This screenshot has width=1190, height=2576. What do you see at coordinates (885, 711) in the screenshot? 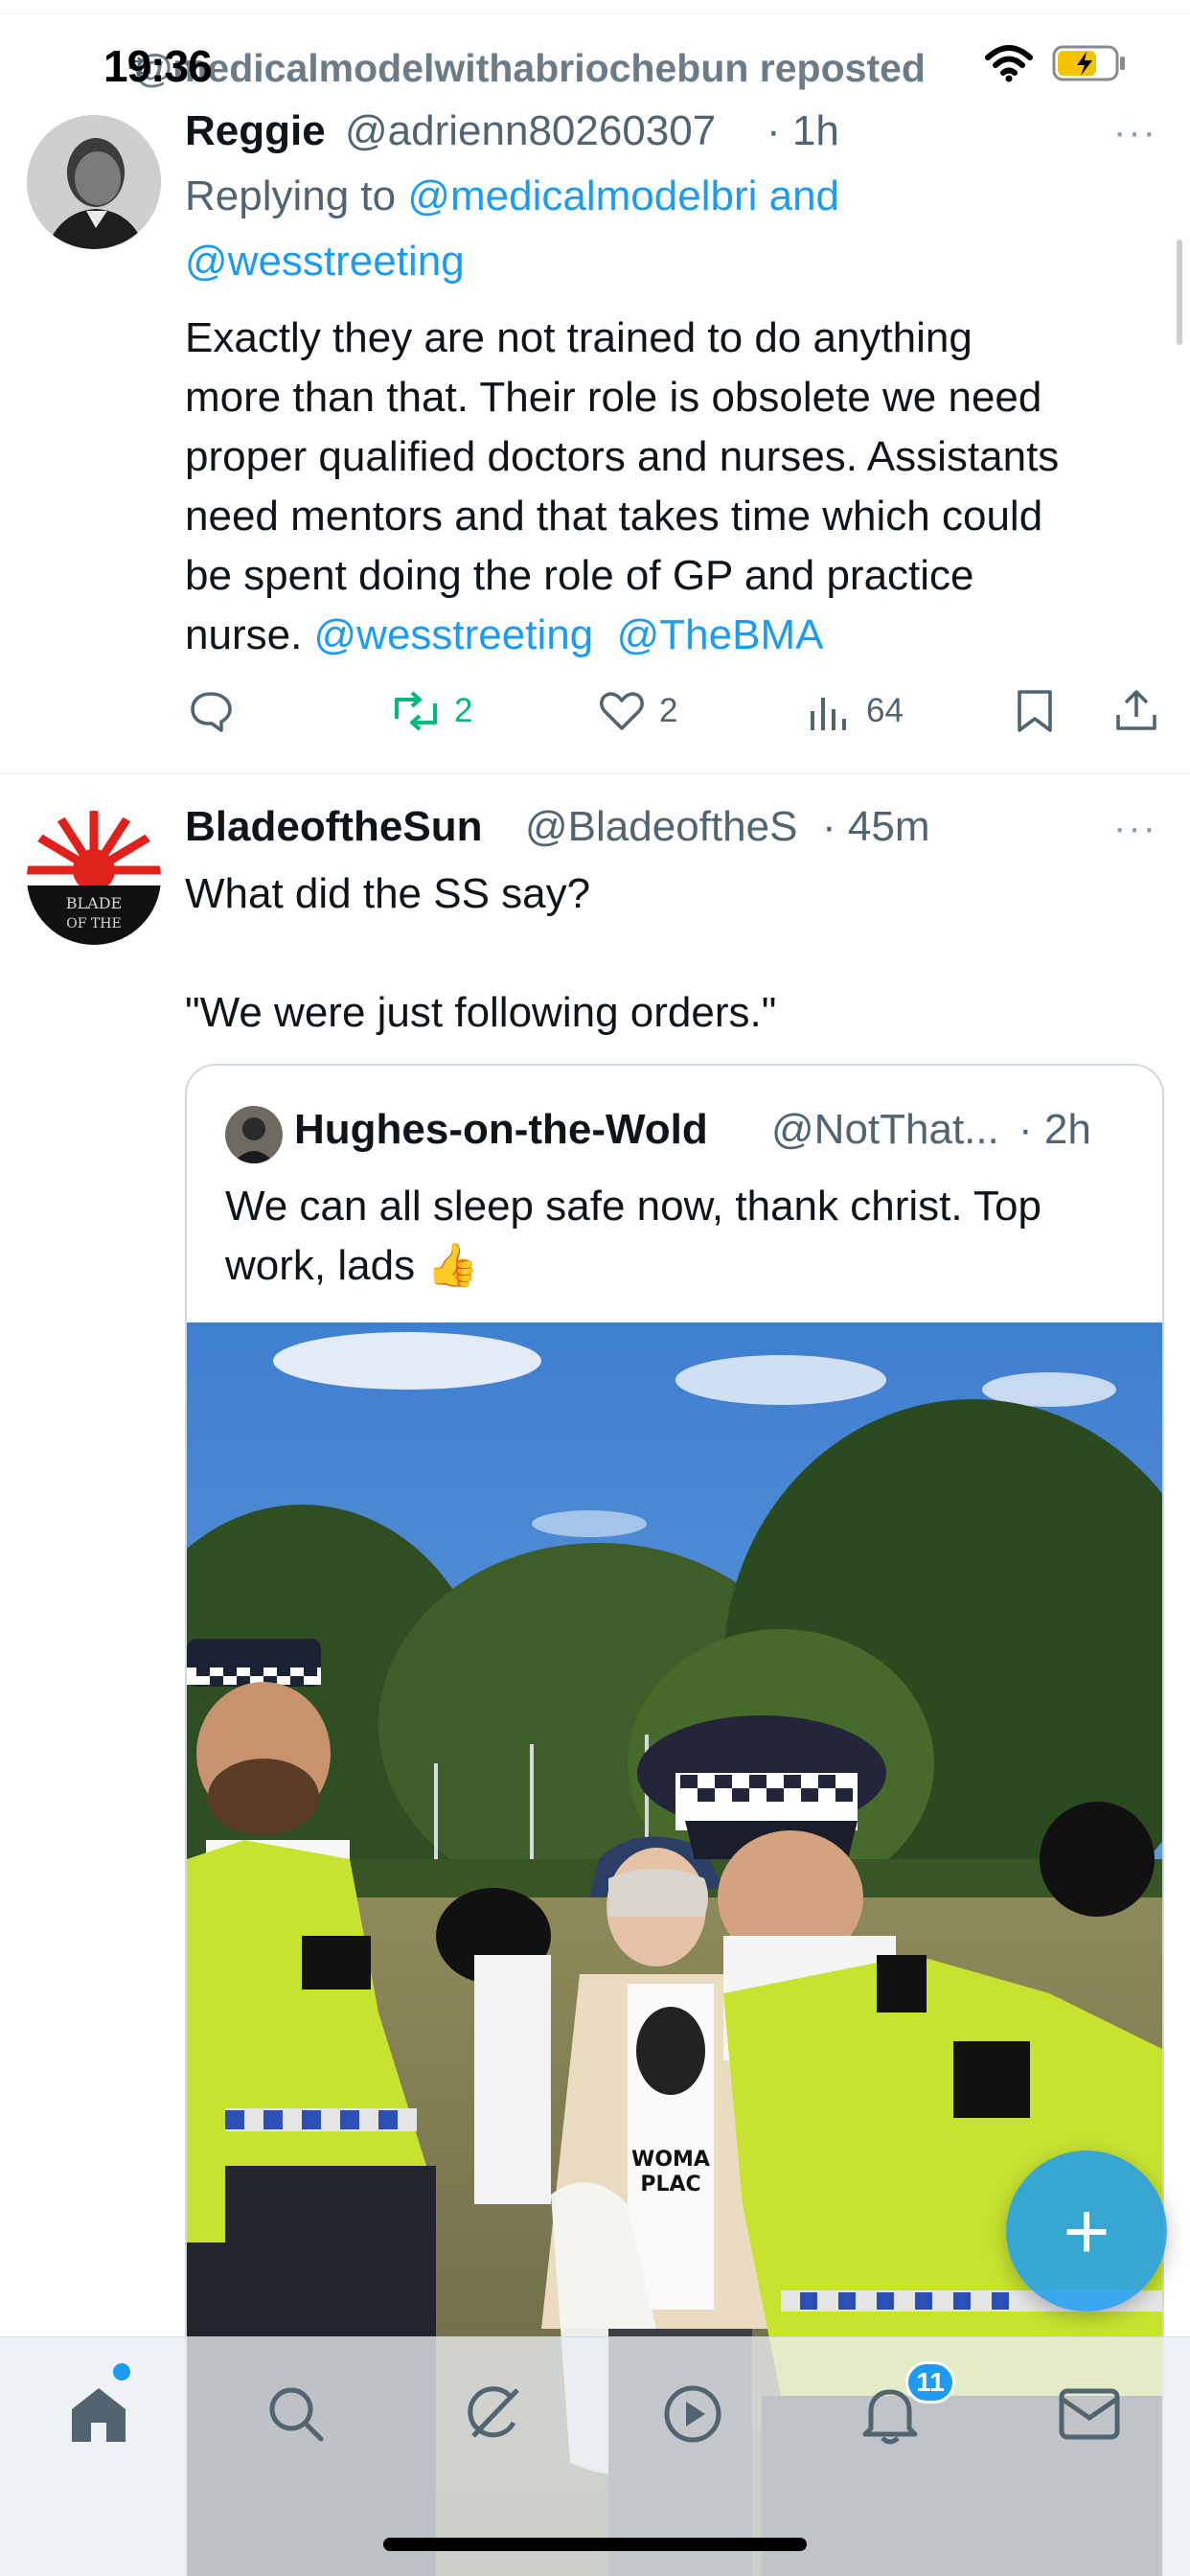
I see `views-count: 64` at bounding box center [885, 711].